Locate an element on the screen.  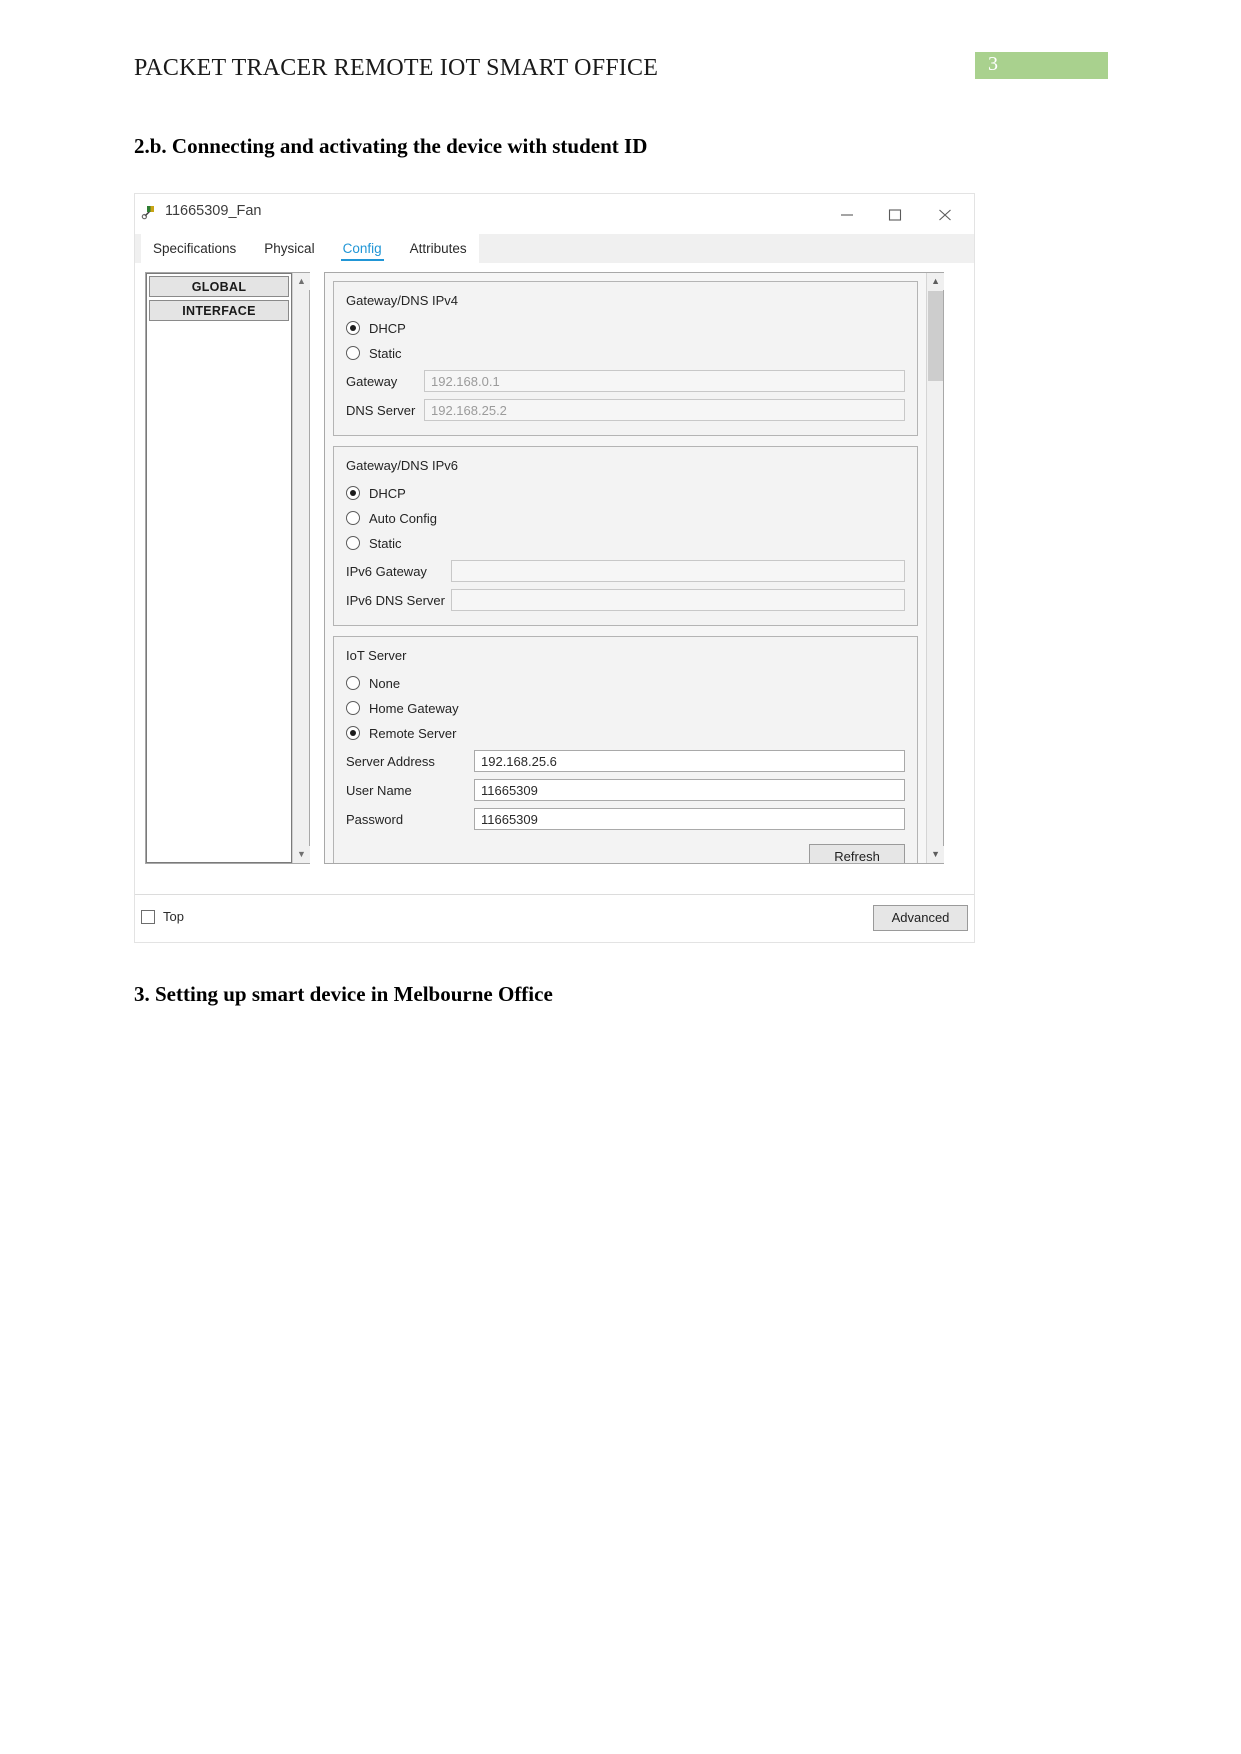
document-header: PACKET TRACER REMOTE IOT SMART OFFICE 3 is located at coordinates (620, 75).